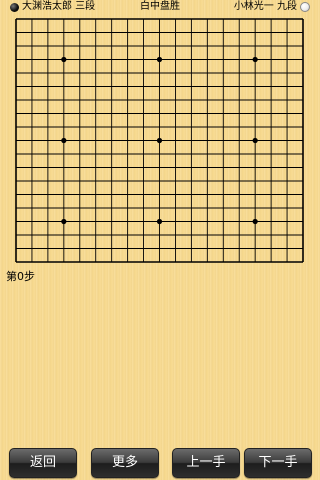 Image resolution: width=320 pixels, height=480 pixels. What do you see at coordinates (43, 463) in the screenshot?
I see `back-button: 返回` at bounding box center [43, 463].